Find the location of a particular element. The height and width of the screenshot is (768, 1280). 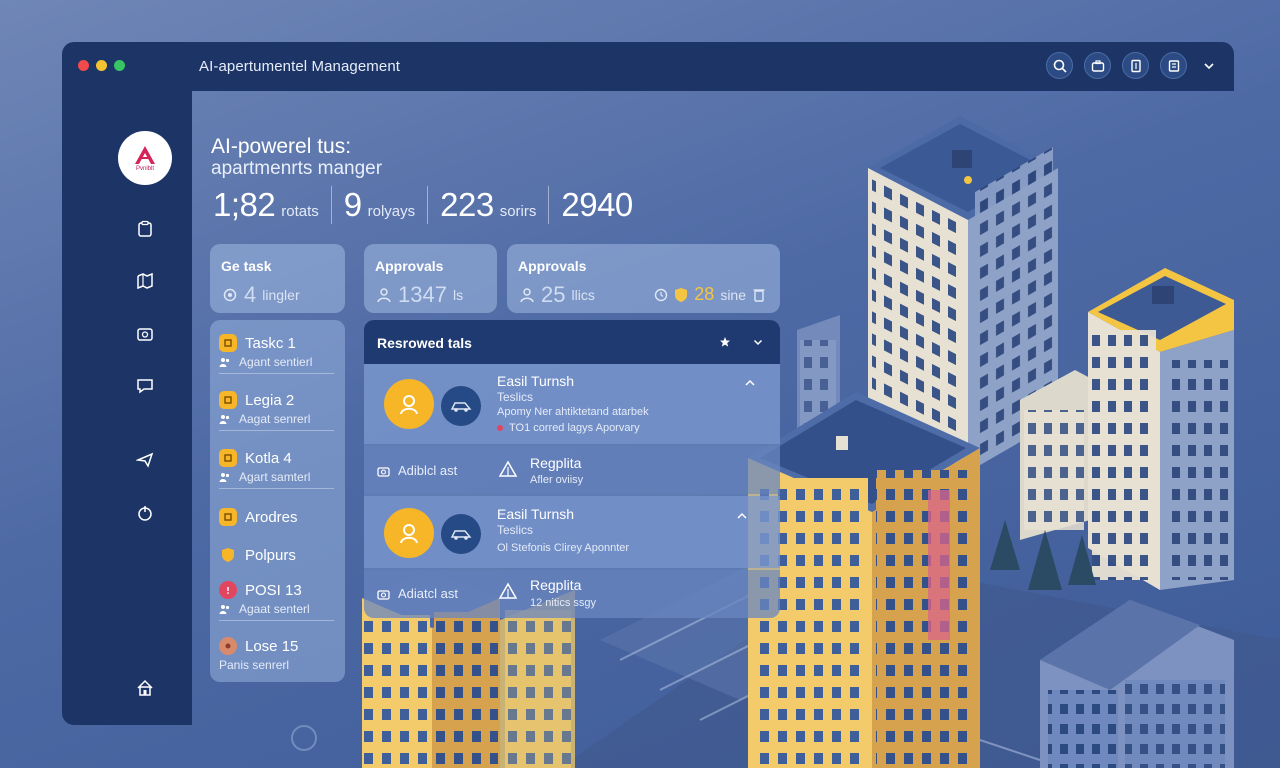

list-item: Kotla 4 Agart samterl is located at coordinates (276, 469).